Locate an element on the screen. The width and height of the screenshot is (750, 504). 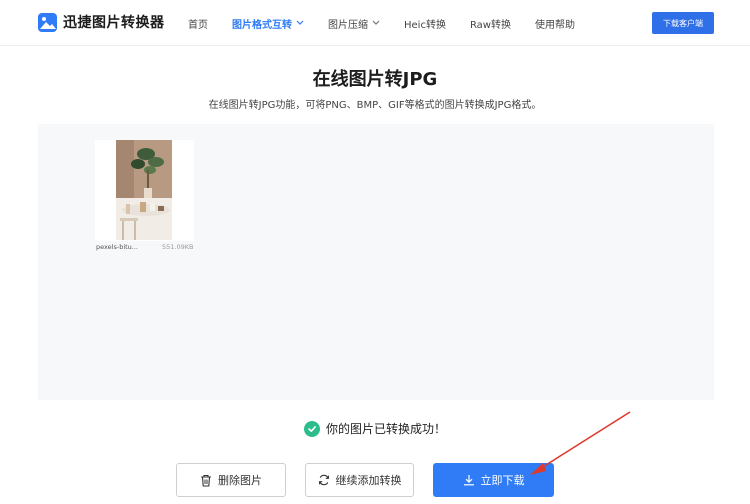
page-title: 在线图片转JPG is located at coordinates (375, 79).